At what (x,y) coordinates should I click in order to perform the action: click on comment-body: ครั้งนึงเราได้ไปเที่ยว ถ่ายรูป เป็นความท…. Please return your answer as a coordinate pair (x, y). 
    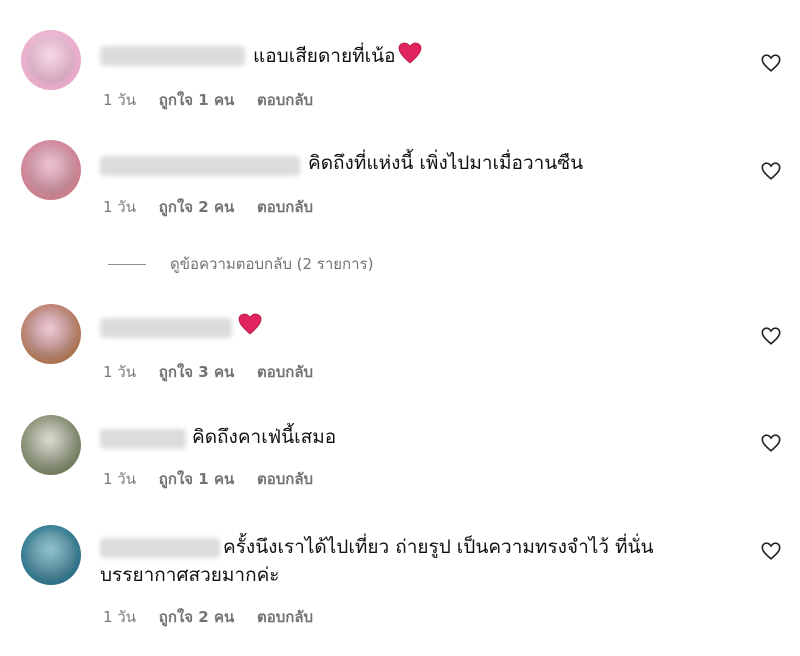
    Looking at the image, I should click on (377, 561).